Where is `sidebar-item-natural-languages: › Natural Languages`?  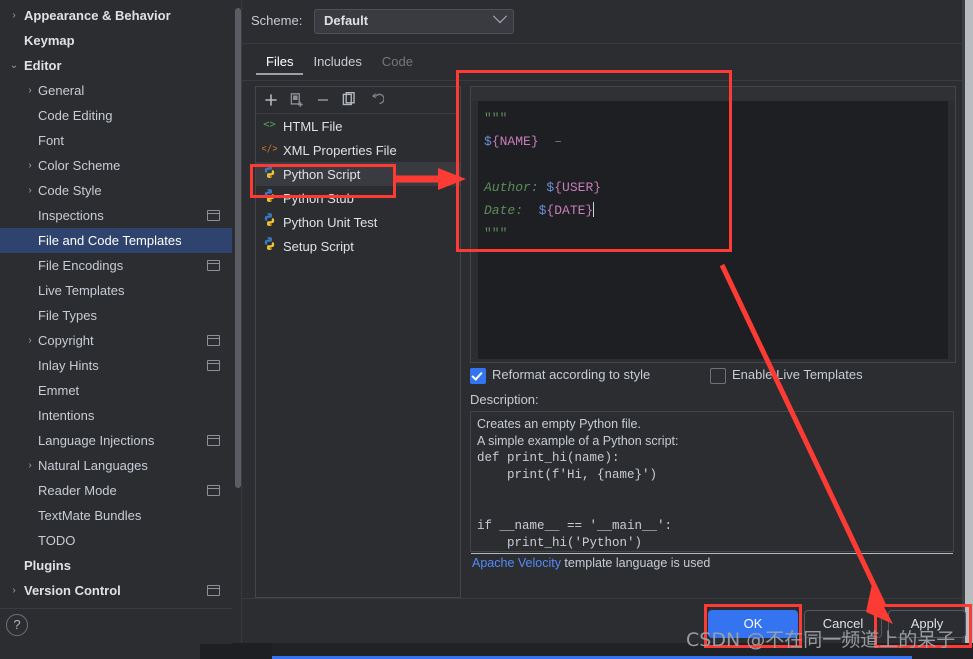
sidebar-item-natural-languages: › Natural Languages is located at coordinates (116, 465).